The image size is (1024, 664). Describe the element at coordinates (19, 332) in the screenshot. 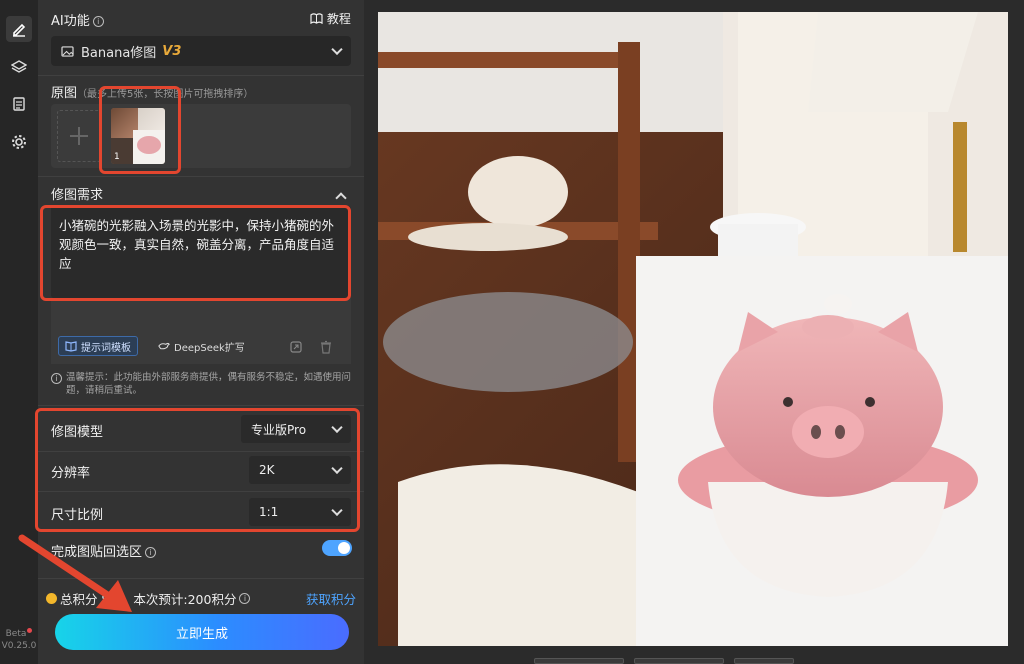

I see `tool-rail: Beta V0.25.0` at that location.